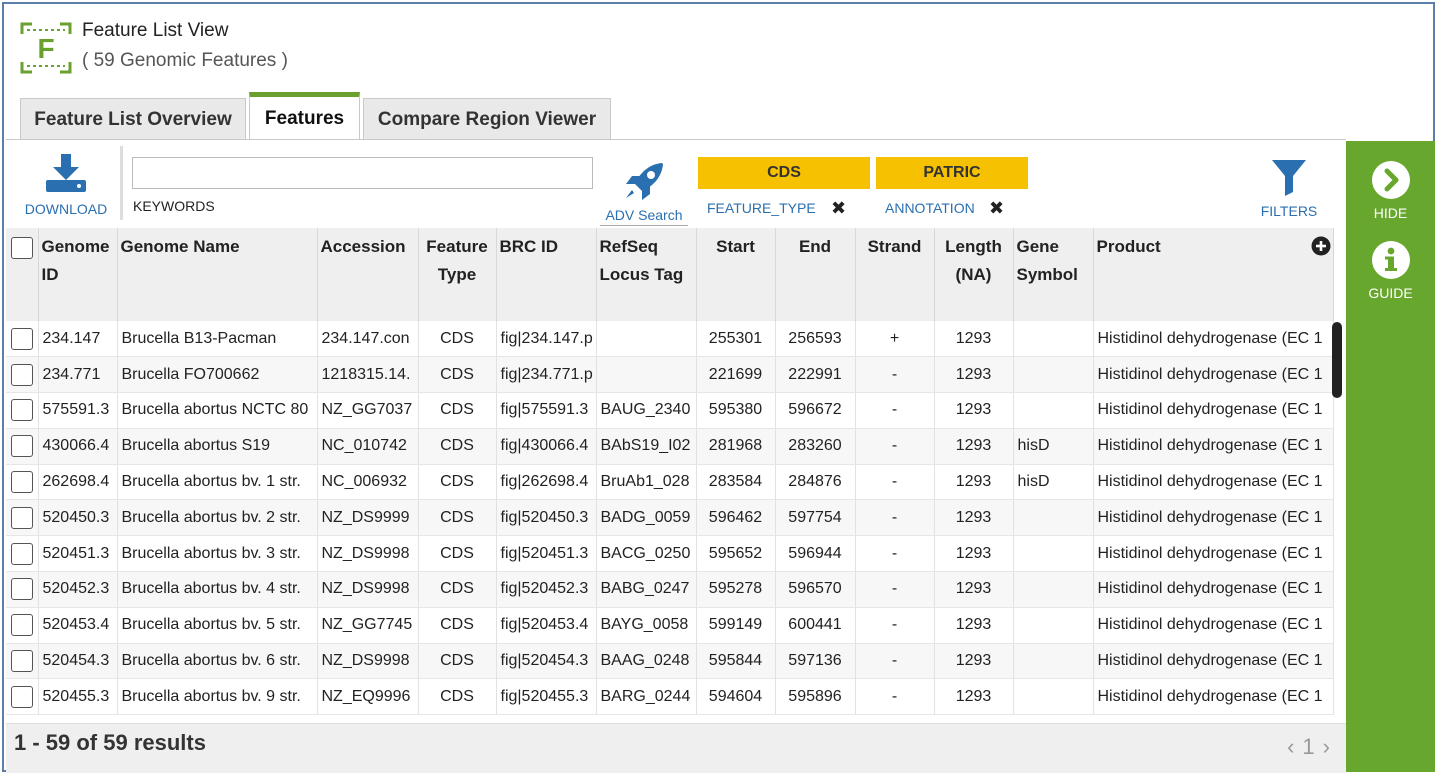  I want to click on remove-feature-type-filter-icon: ✖, so click(838, 208).